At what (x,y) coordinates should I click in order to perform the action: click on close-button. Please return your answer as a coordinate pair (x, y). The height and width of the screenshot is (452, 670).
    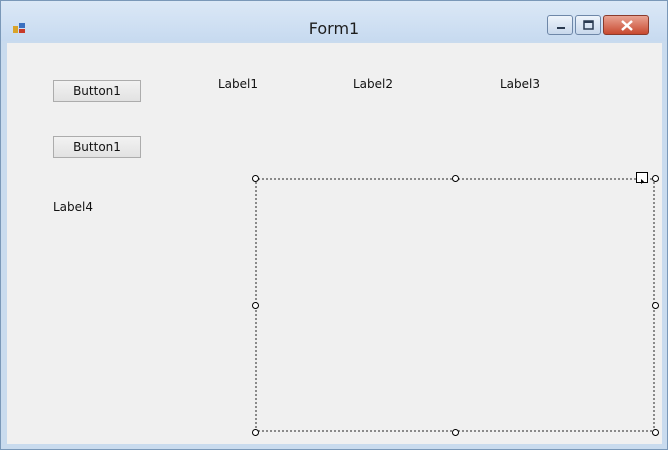
    Looking at the image, I should click on (626, 25).